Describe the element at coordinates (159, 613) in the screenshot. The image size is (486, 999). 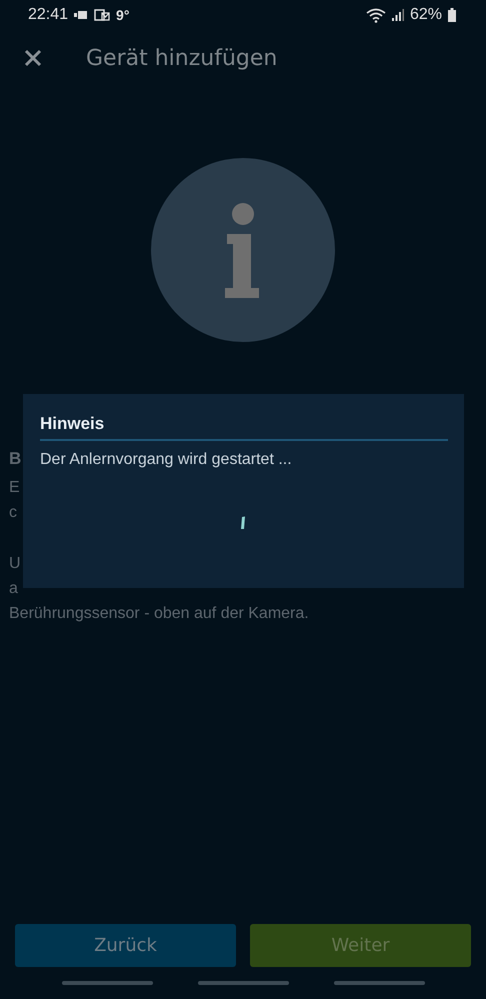
I see `body-text: Berührungssensor - oben auf der Kamera.` at that location.